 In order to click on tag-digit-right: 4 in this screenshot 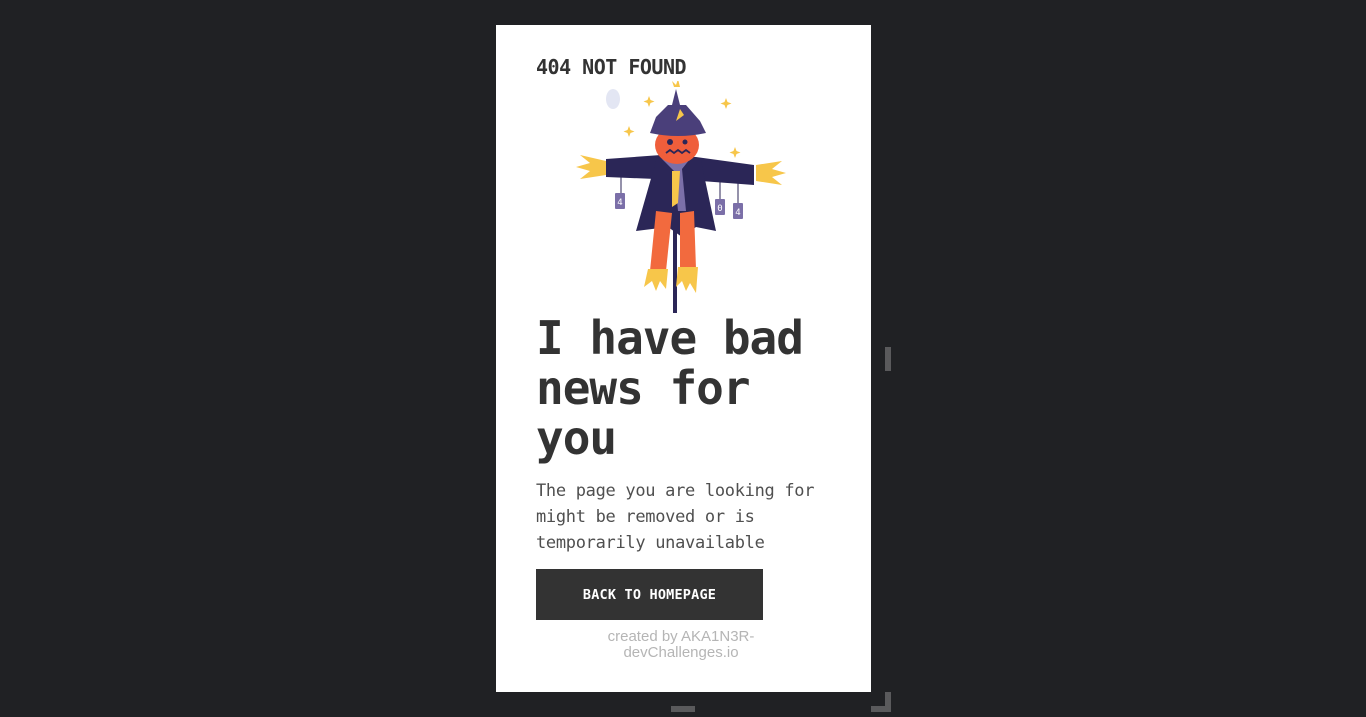, I will do `click(737, 213)`.